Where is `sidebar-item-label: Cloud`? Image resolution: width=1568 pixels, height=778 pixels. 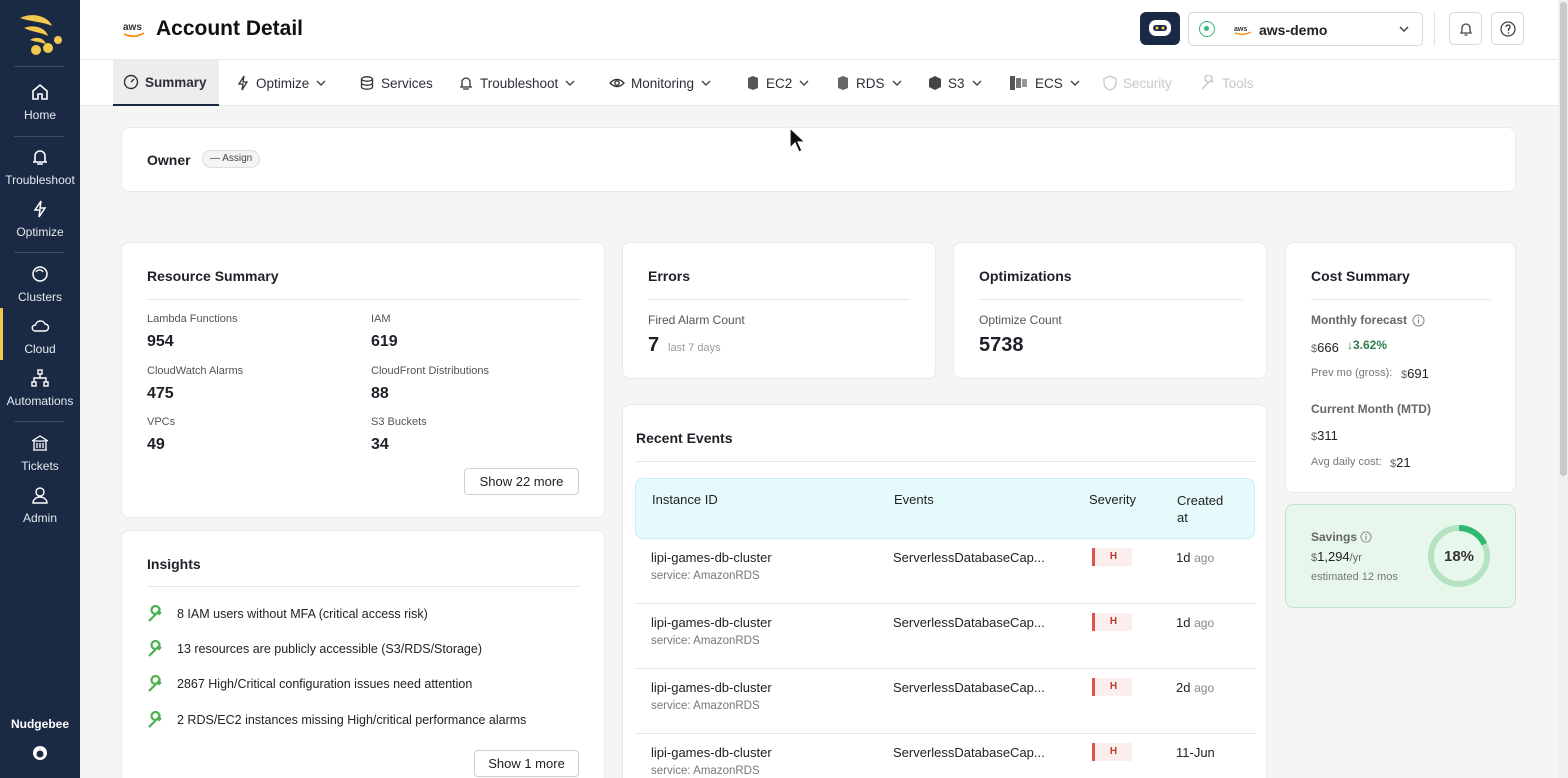
sidebar-item-label: Cloud is located at coordinates (40, 349).